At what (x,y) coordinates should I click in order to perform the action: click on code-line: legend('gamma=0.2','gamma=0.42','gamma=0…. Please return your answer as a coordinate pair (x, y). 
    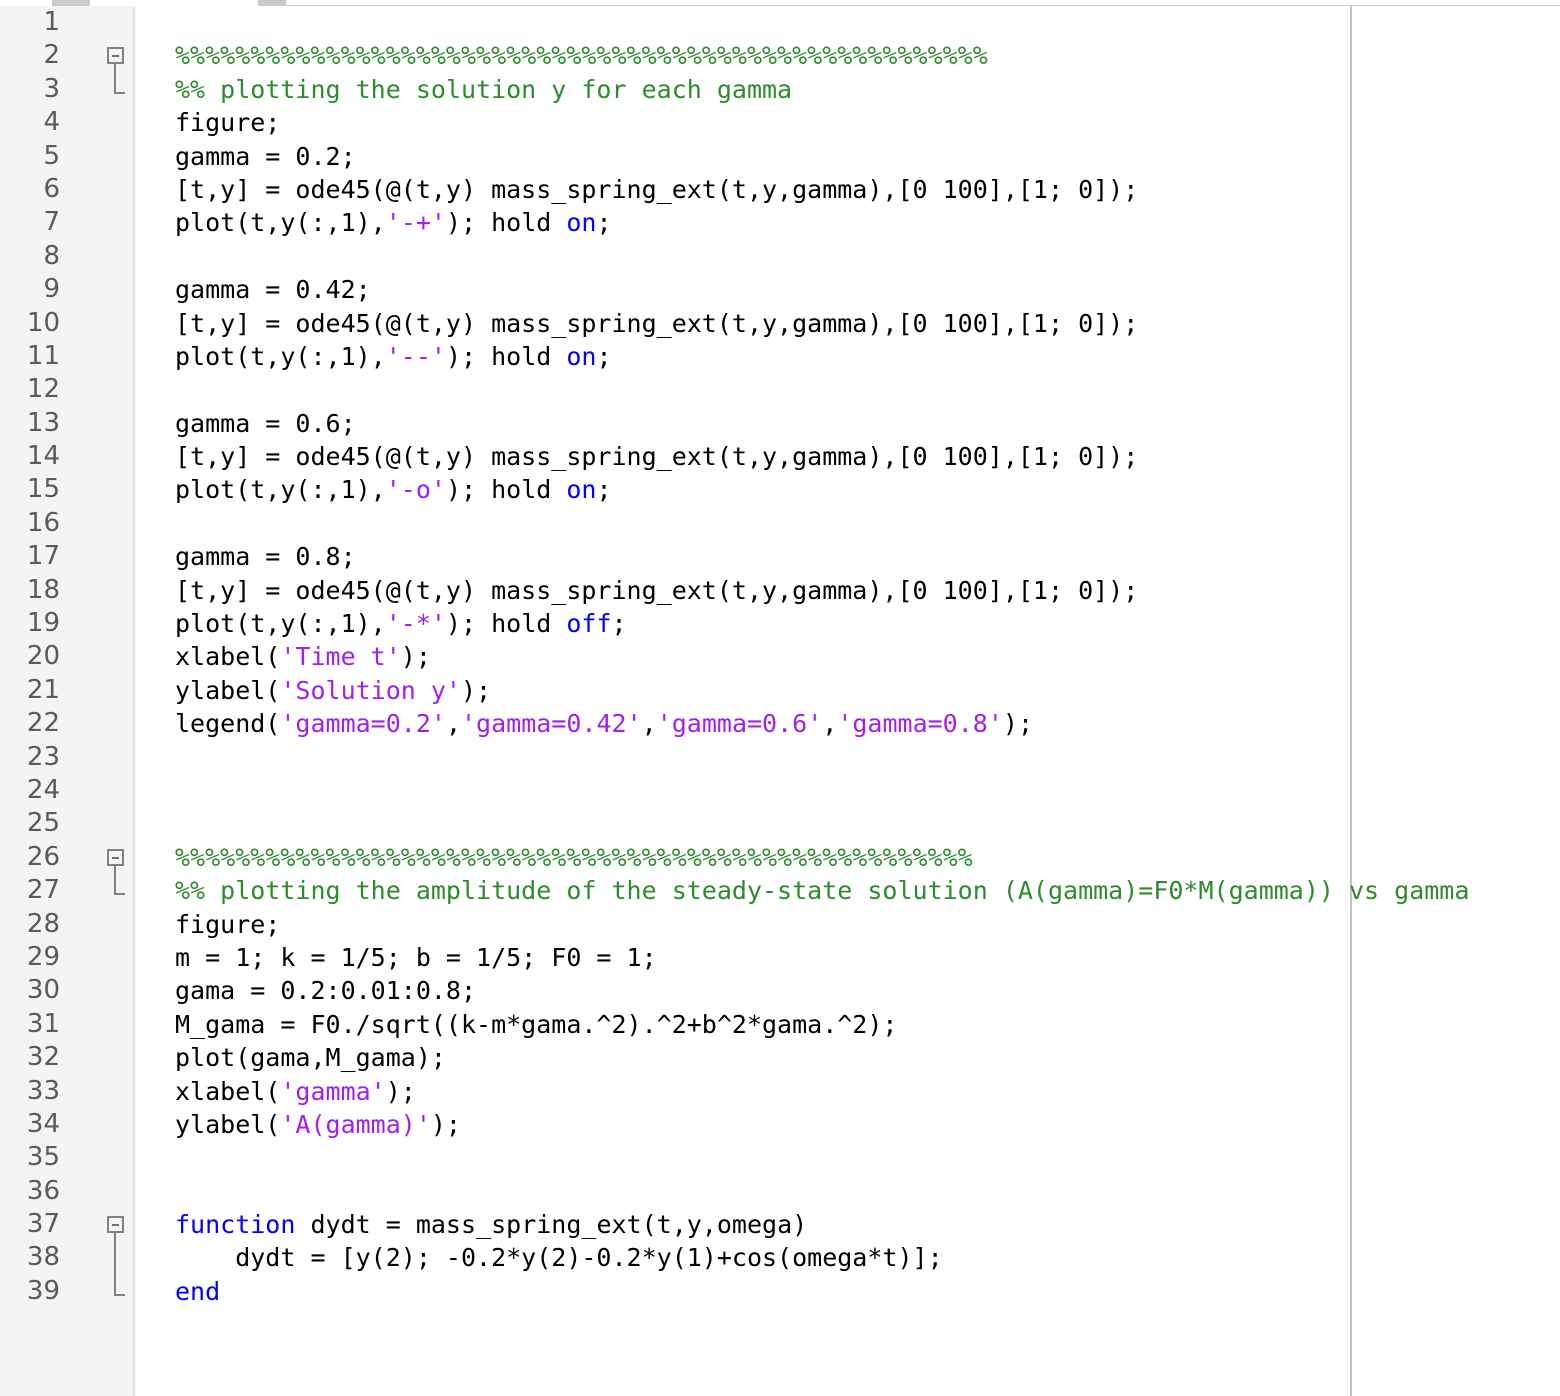
    Looking at the image, I should click on (867, 723).